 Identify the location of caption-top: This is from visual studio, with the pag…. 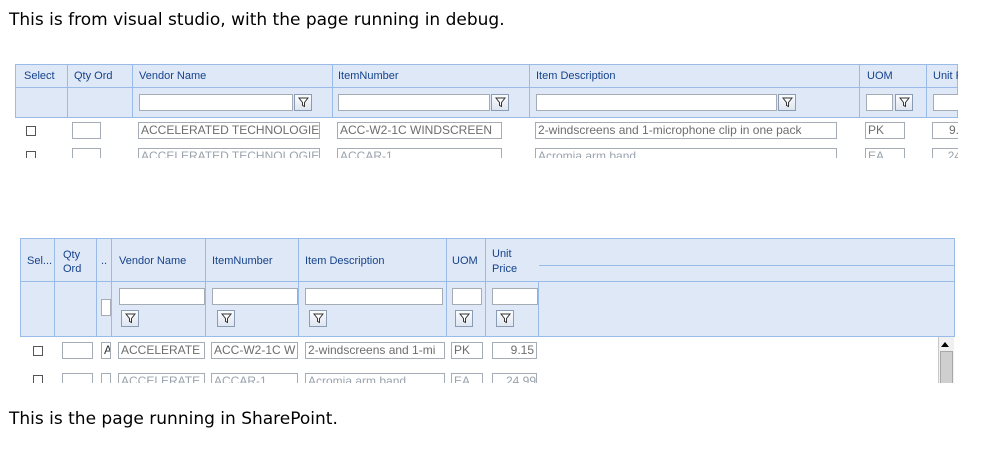
(257, 20).